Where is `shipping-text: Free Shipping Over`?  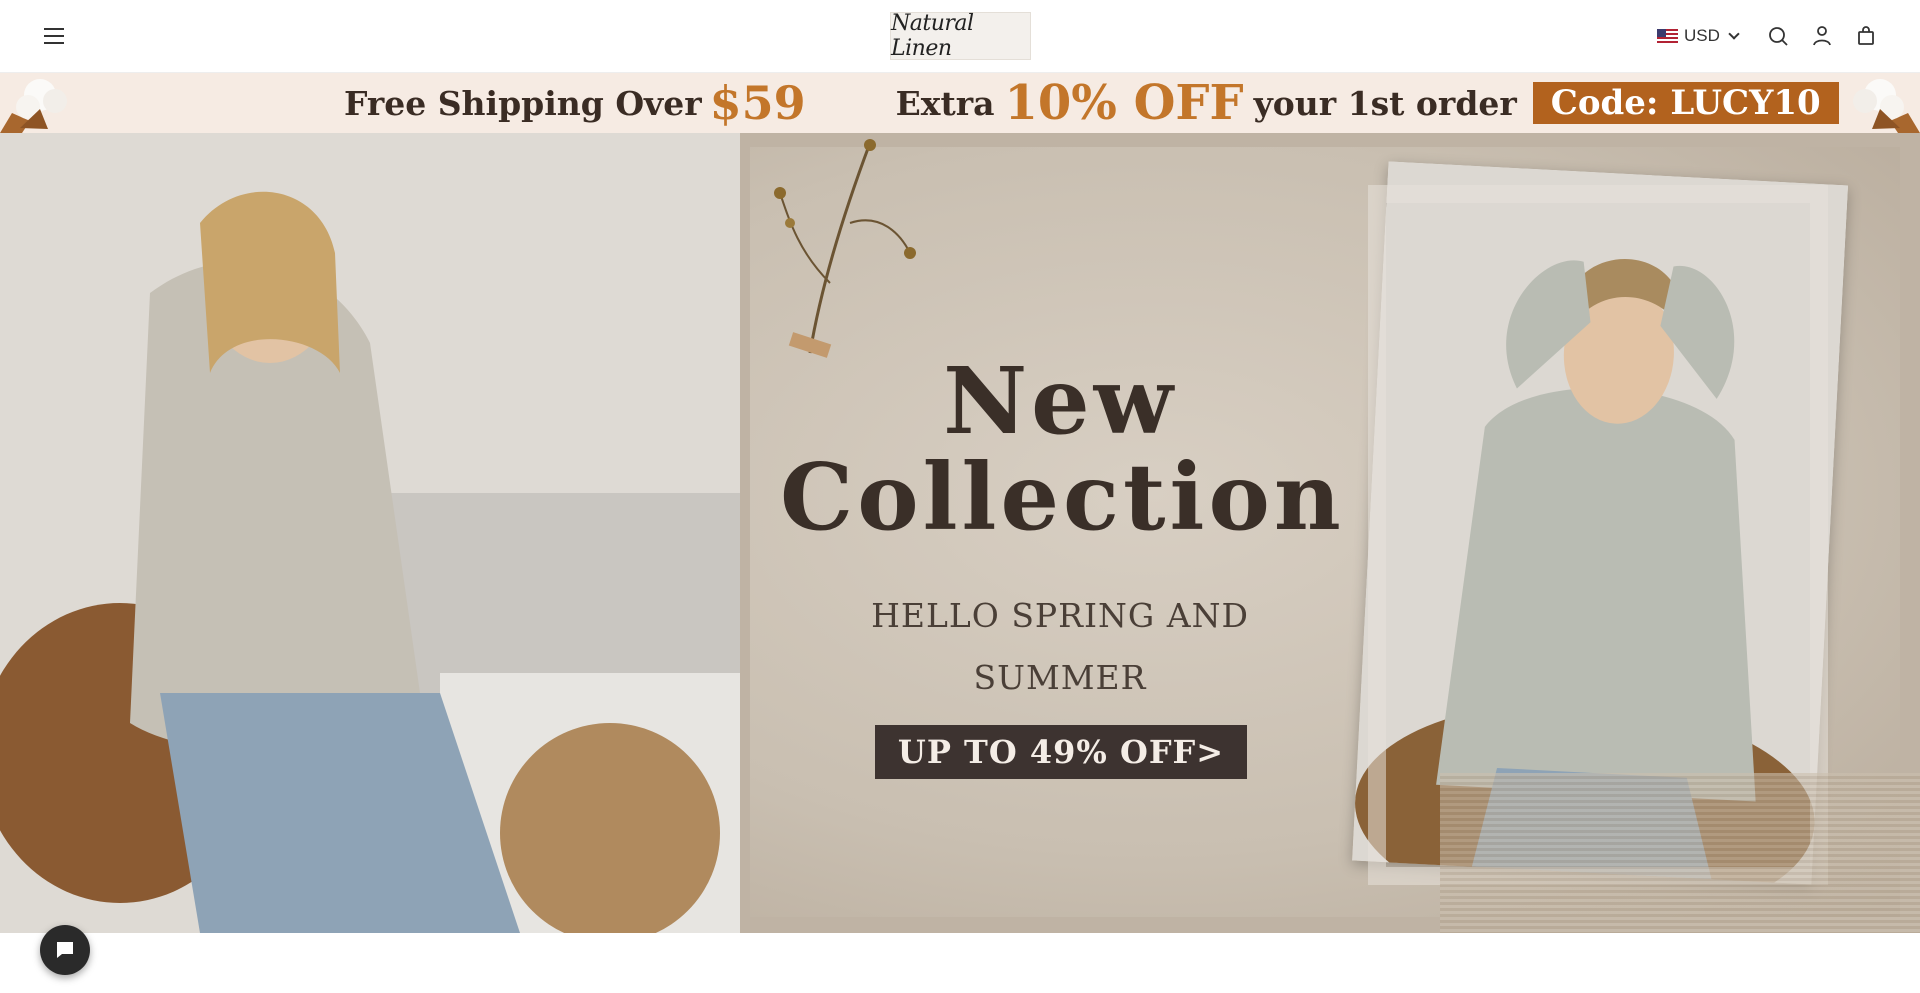 shipping-text: Free Shipping Over is located at coordinates (523, 103).